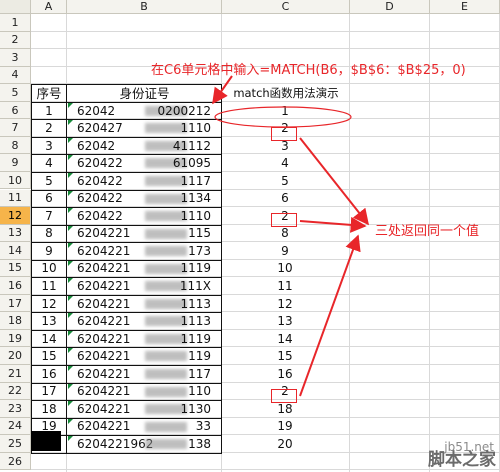 The height and width of the screenshot is (472, 500). I want to click on row-header-10: 10, so click(15, 180).